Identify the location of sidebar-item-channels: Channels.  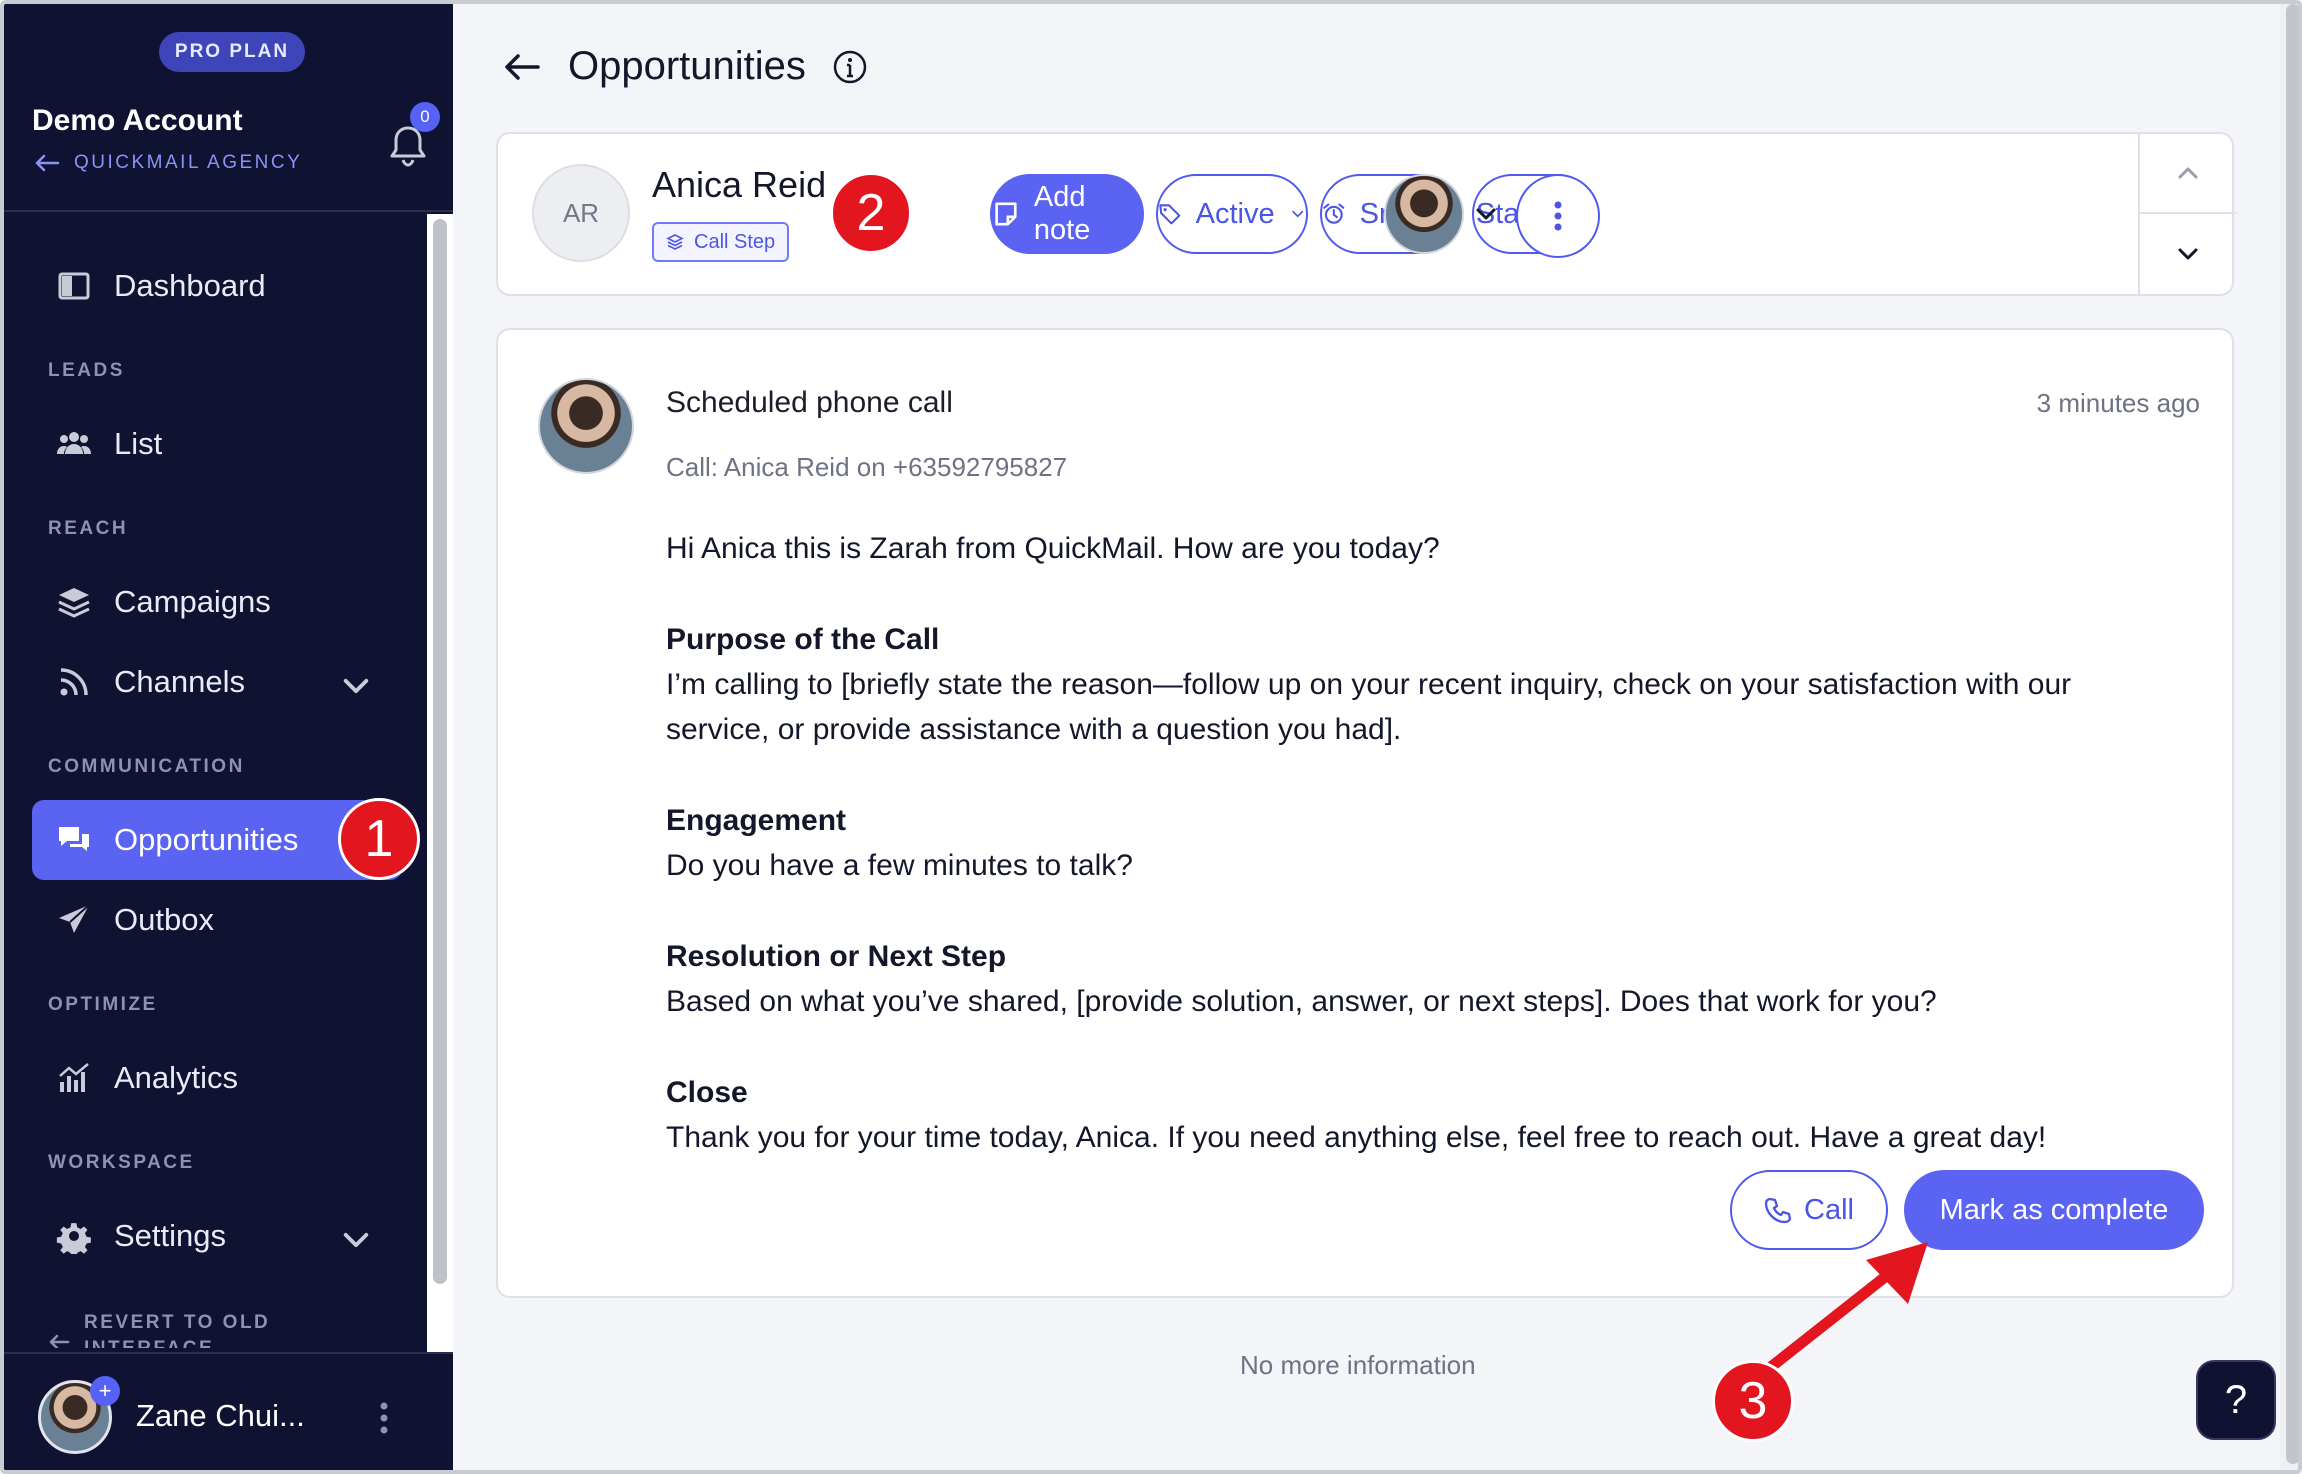
(217, 682).